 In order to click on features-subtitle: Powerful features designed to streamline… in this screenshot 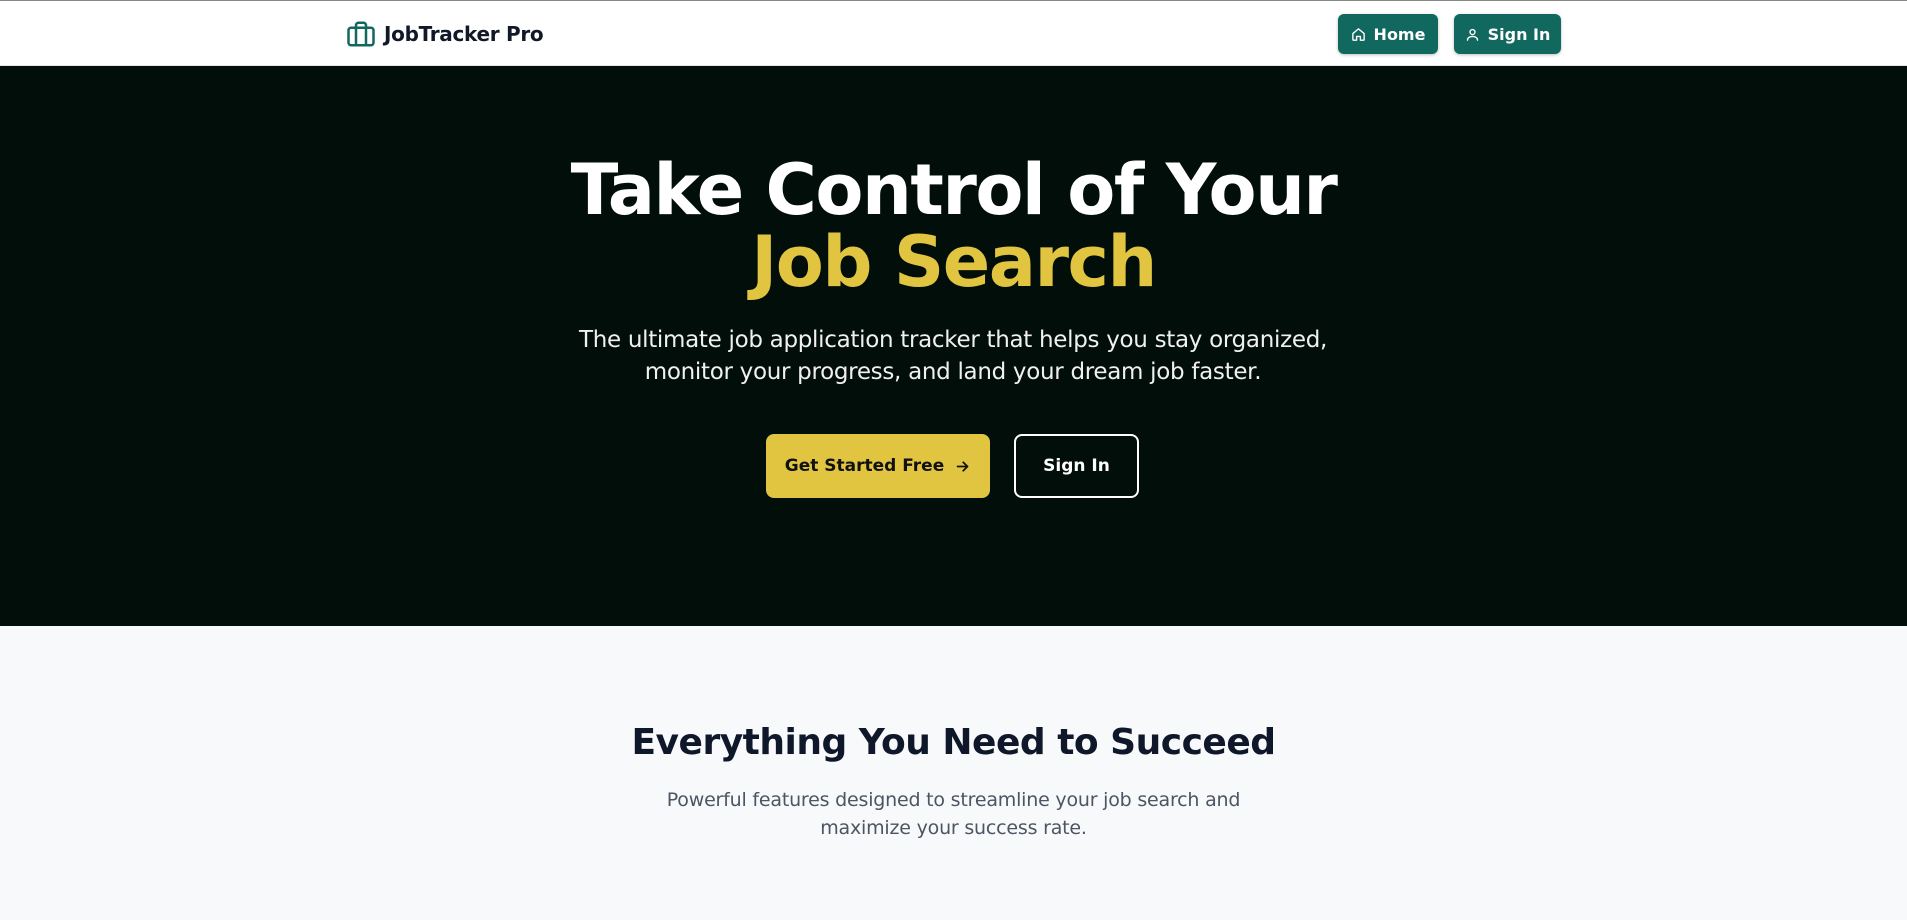, I will do `click(953, 814)`.